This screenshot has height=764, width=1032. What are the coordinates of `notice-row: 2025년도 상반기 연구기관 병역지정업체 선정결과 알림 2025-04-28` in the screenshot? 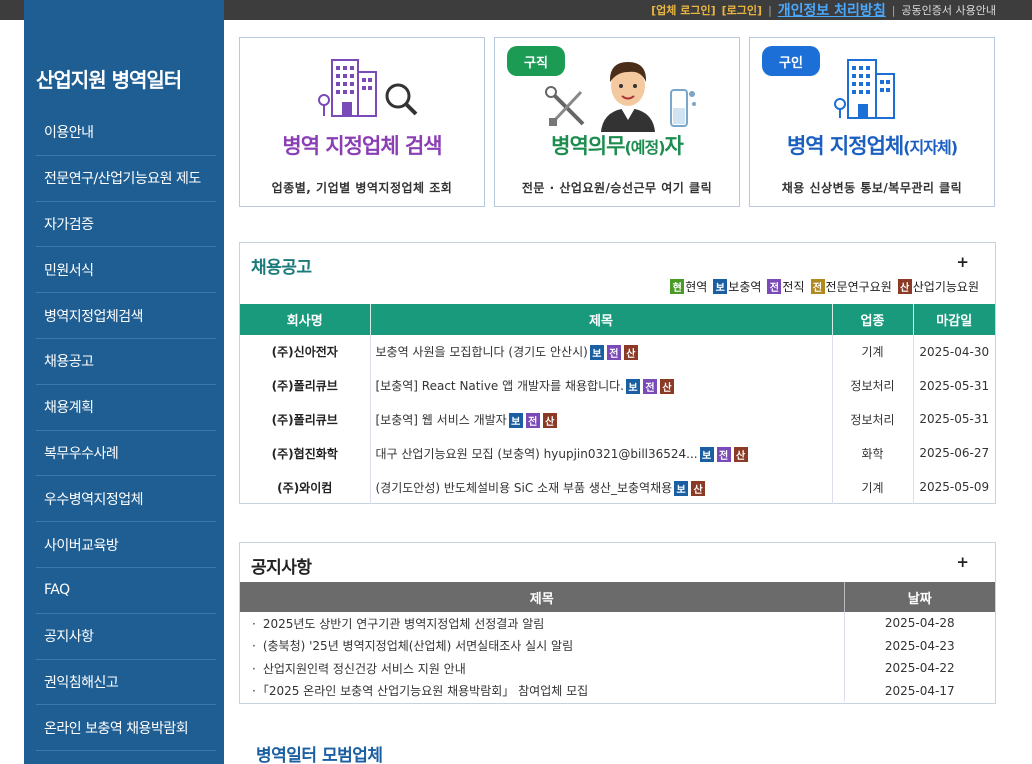 It's located at (617, 623).